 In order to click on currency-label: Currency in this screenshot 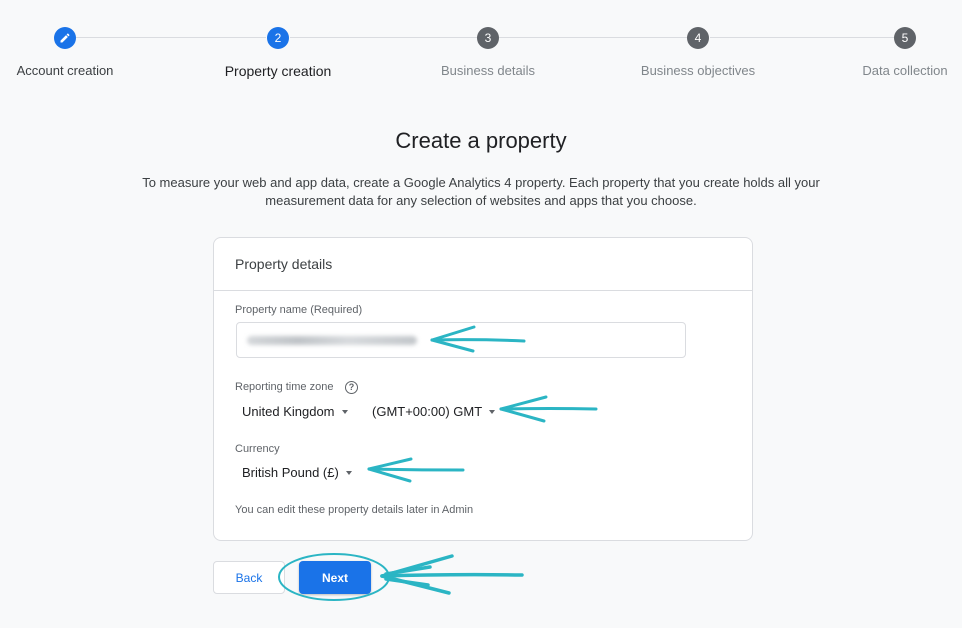, I will do `click(257, 449)`.